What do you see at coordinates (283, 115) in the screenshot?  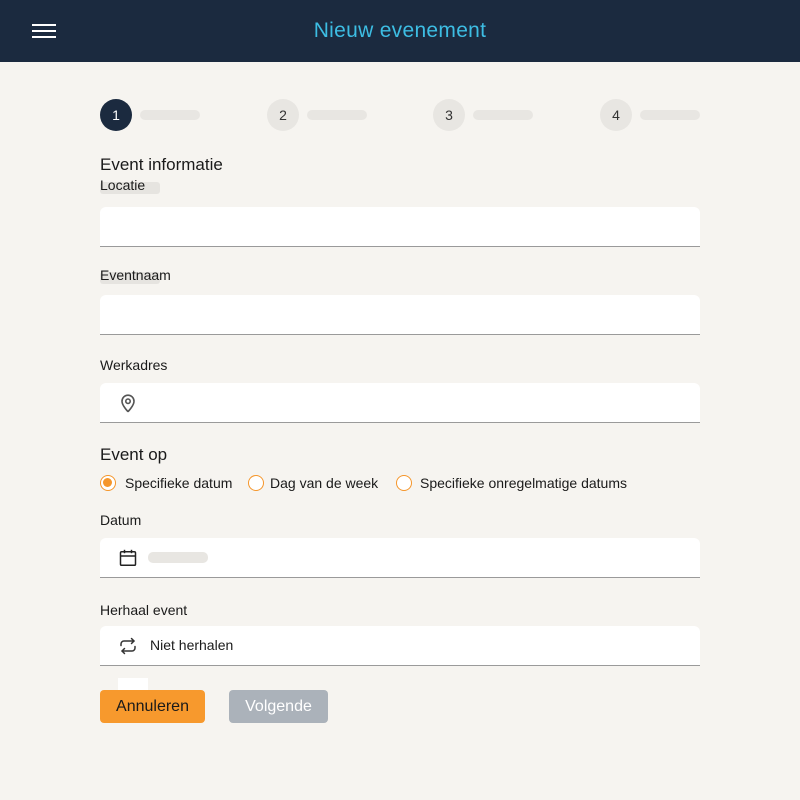 I see `step-number: 2` at bounding box center [283, 115].